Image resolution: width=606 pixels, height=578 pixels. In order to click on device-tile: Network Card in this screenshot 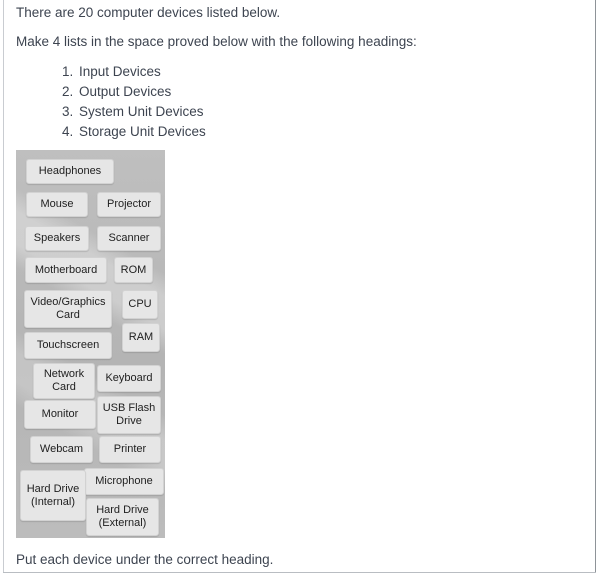, I will do `click(64, 381)`.